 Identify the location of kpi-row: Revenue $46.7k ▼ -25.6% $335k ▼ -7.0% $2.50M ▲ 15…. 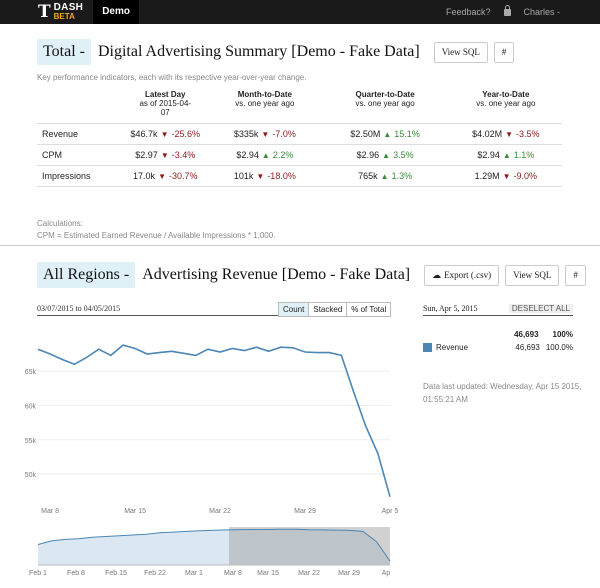
(299, 134).